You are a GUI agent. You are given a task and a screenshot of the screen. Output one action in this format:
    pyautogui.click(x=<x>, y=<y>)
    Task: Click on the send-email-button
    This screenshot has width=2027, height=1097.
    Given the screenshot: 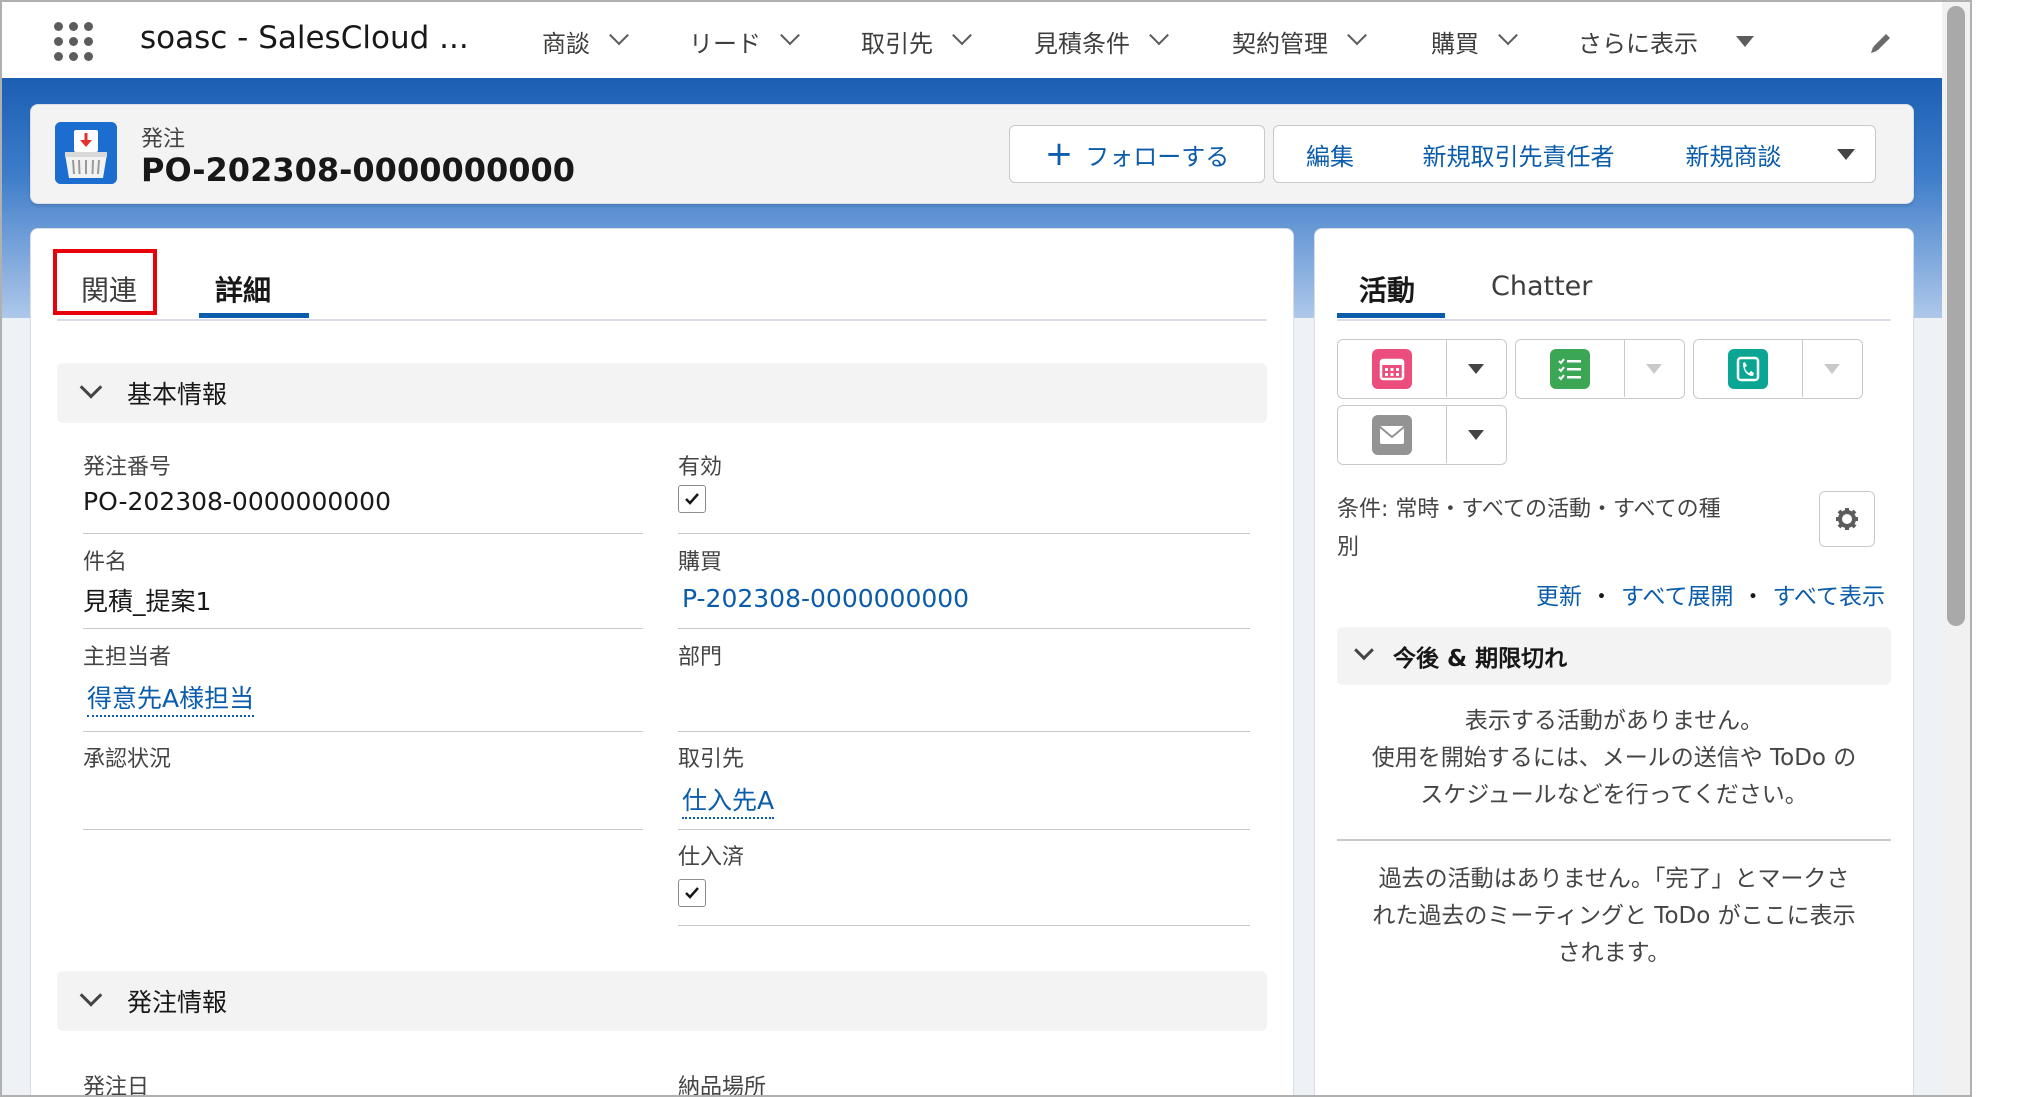 What is the action you would take?
    pyautogui.click(x=1392, y=434)
    